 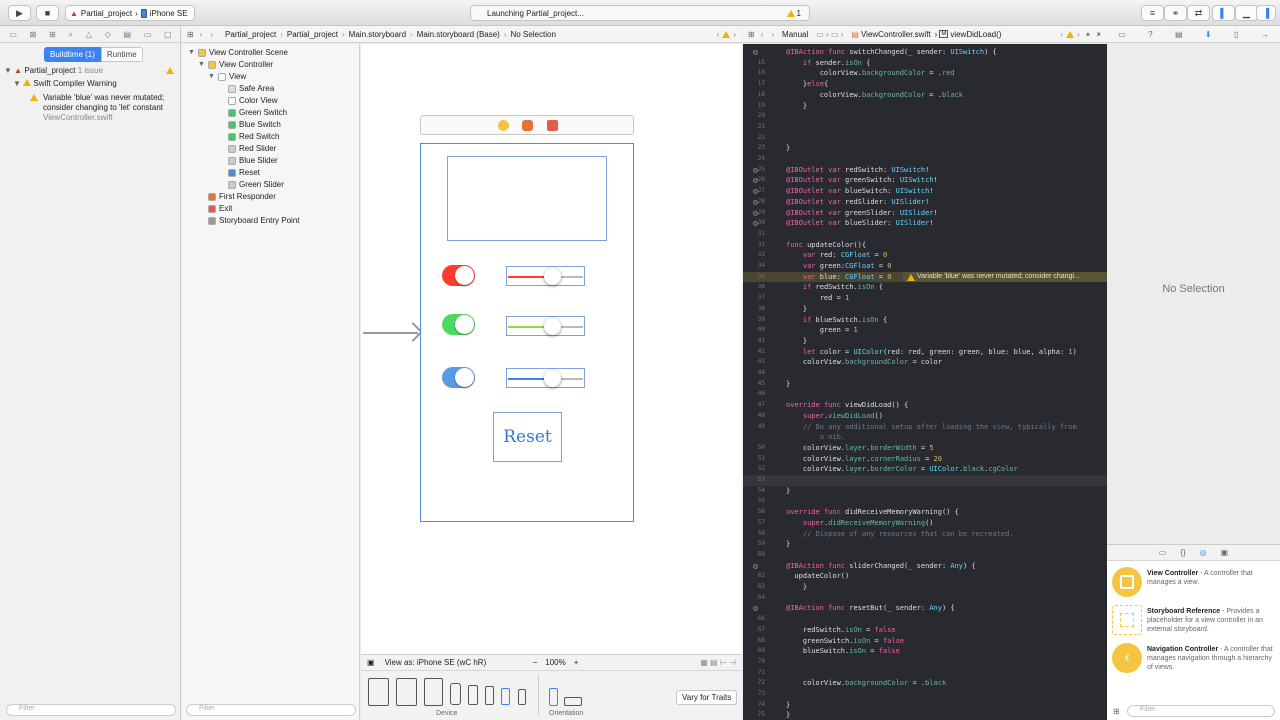 What do you see at coordinates (238, 52) in the screenshot?
I see `outline-item: ▼ View Controller Scene` at bounding box center [238, 52].